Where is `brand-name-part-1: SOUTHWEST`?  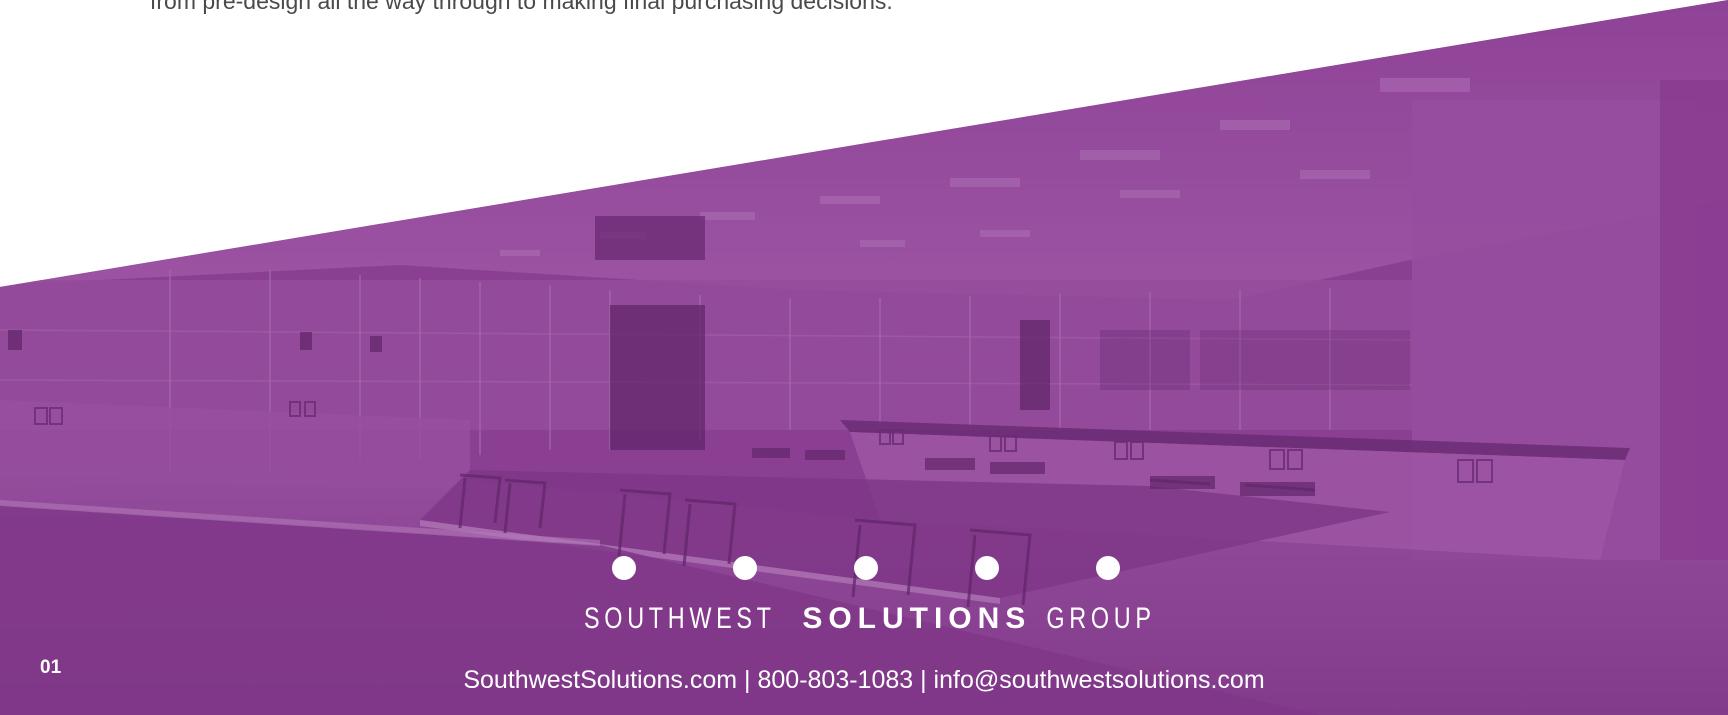
brand-name-part-1: SOUTHWEST is located at coordinates (679, 618).